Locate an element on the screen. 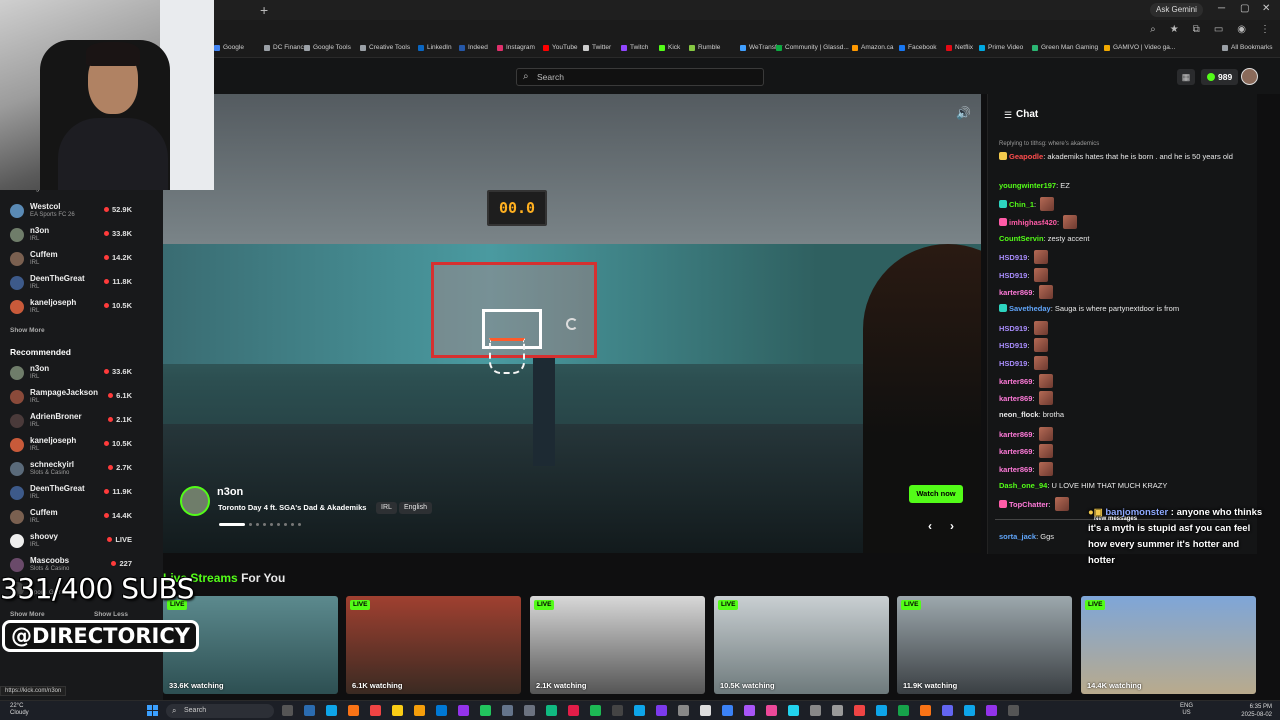 Image resolution: width=1280 pixels, height=720 pixels. sidebar-channel-deenthegreat: DeenTheGreat IRL 11.8K is located at coordinates (71, 283).